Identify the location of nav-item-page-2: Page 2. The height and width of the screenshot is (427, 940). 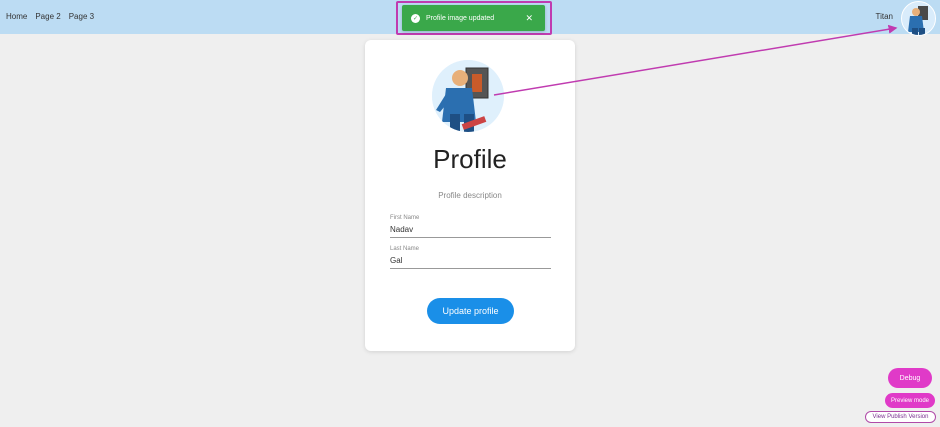
(47, 16).